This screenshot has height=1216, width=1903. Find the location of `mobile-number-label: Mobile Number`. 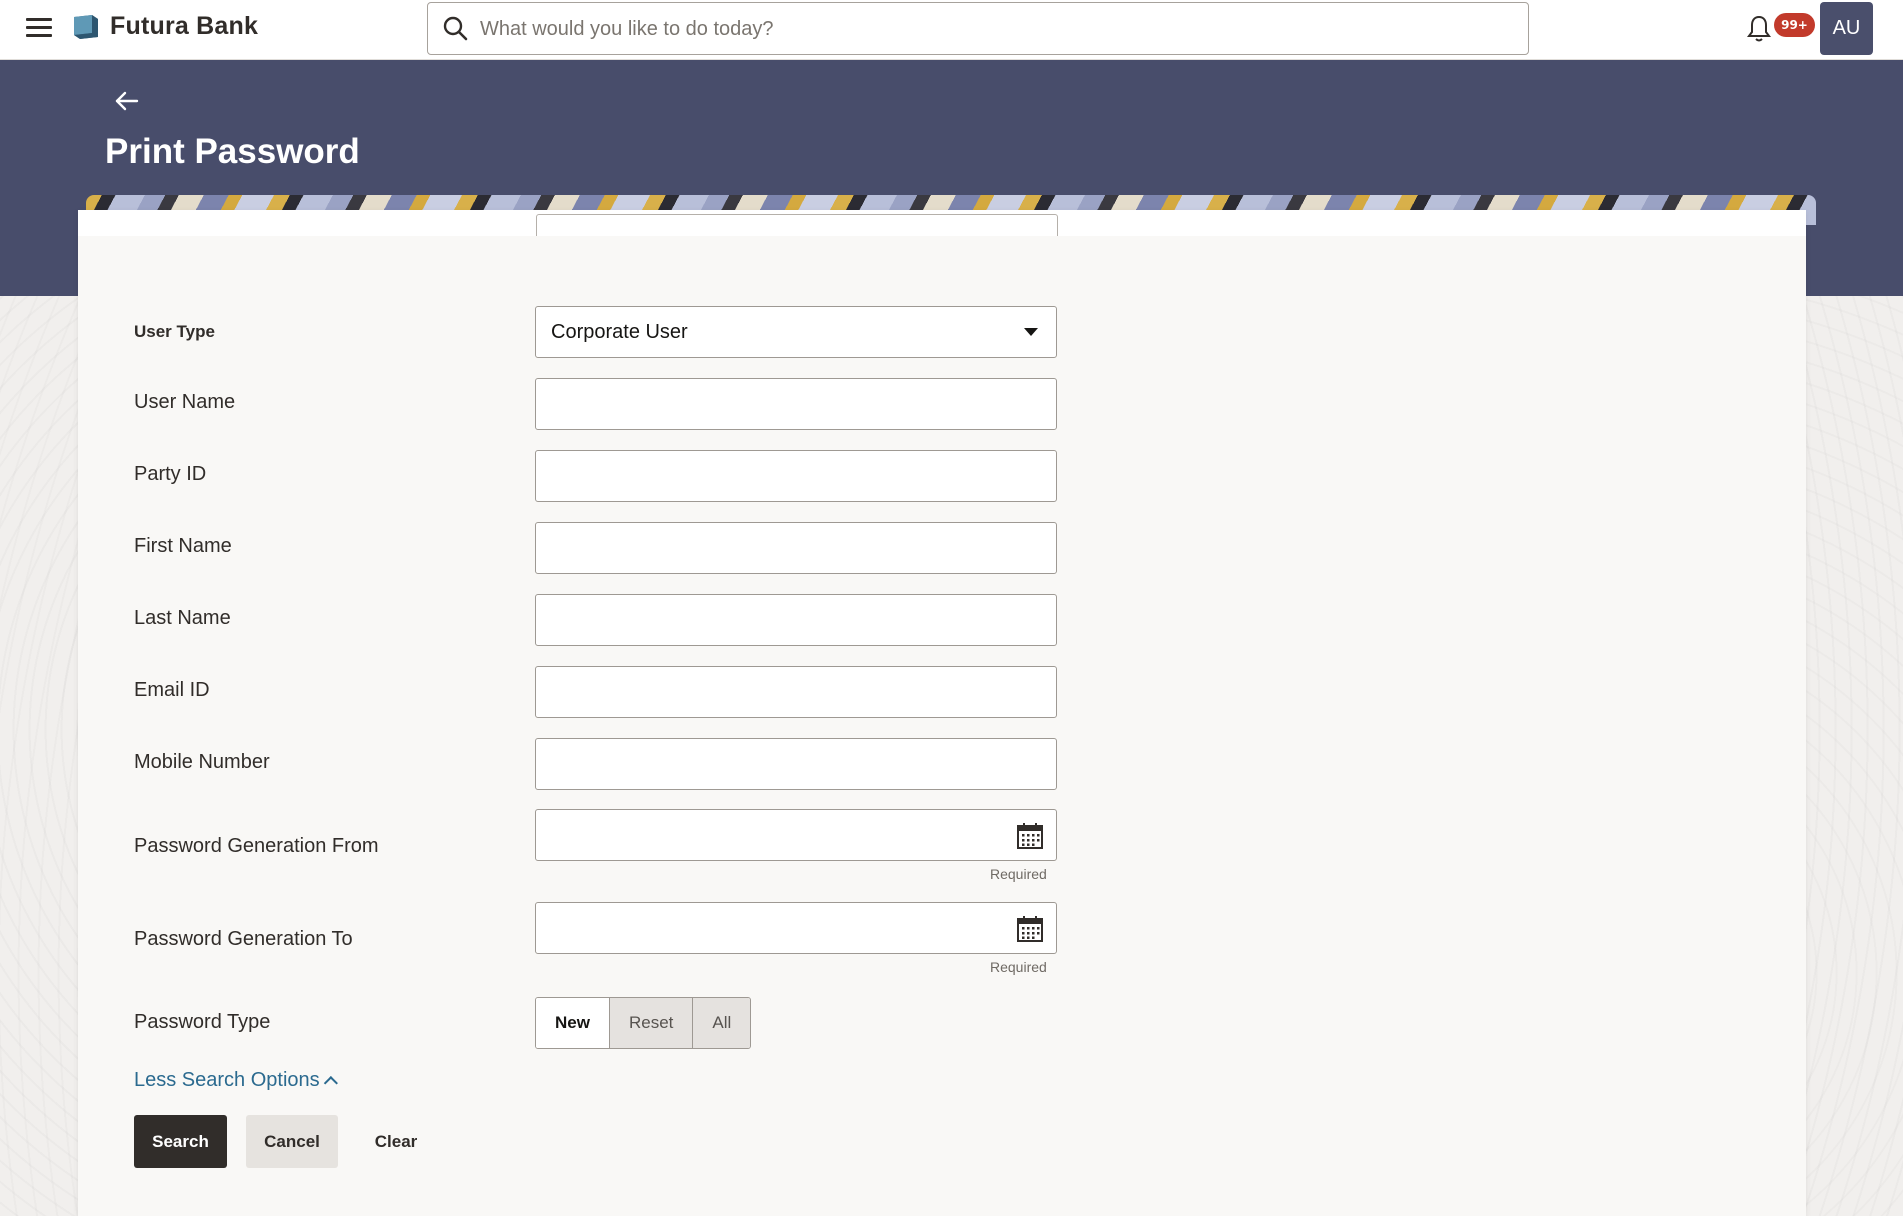

mobile-number-label: Mobile Number is located at coordinates (202, 762).